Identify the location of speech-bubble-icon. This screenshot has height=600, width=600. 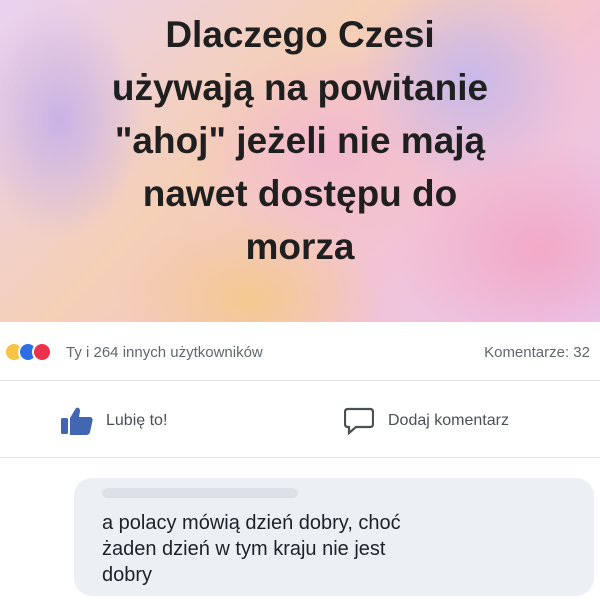
(359, 421).